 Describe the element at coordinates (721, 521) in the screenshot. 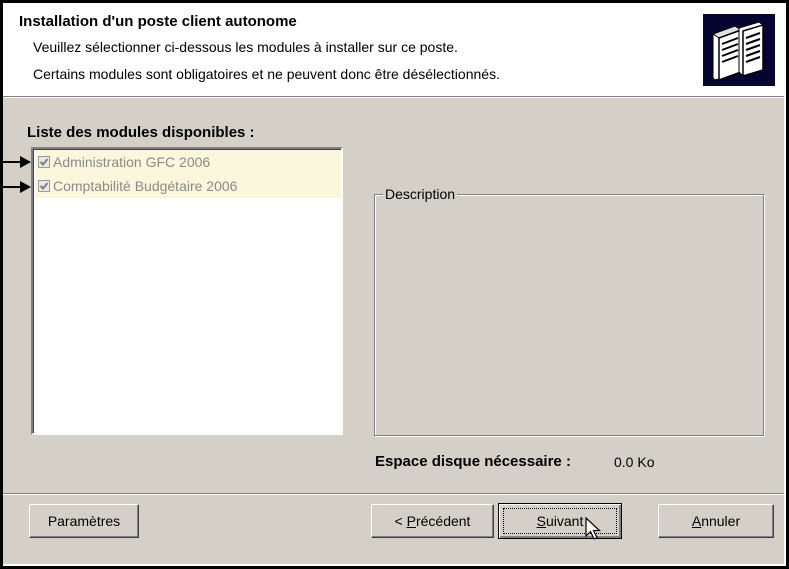

I see `cancel-button-label: nnuler` at that location.